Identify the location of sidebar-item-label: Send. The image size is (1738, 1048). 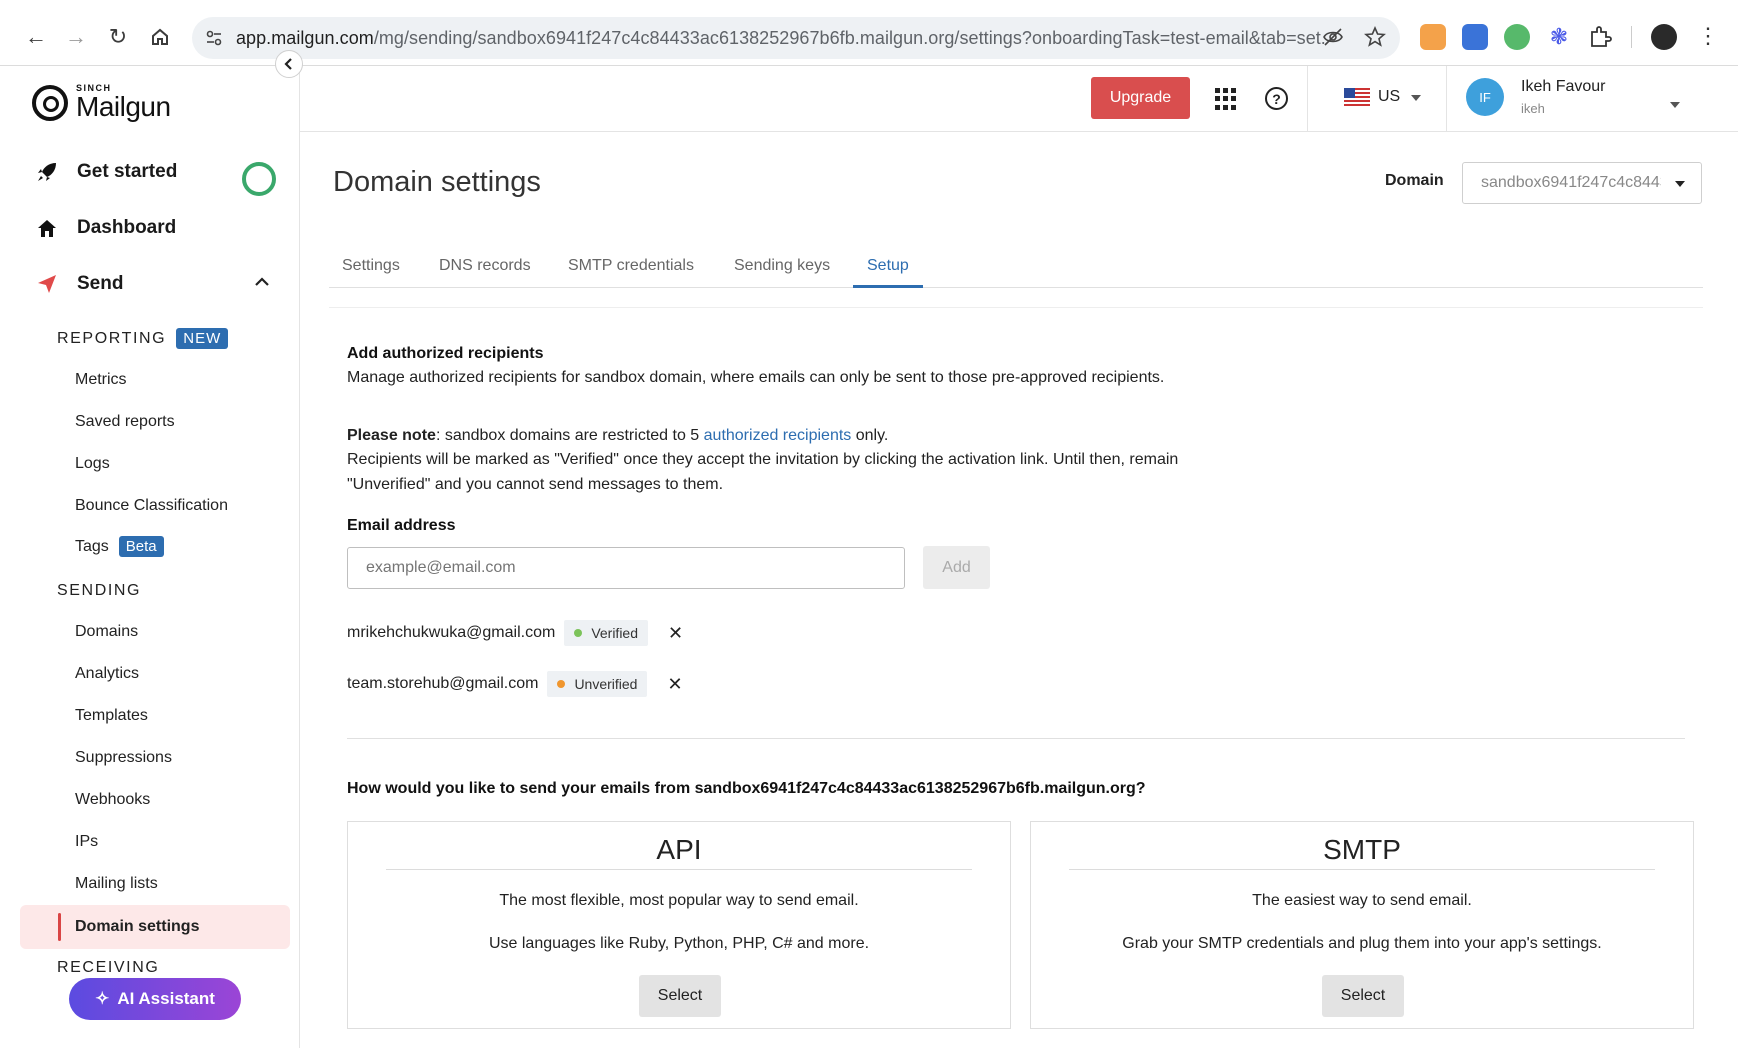
(100, 283).